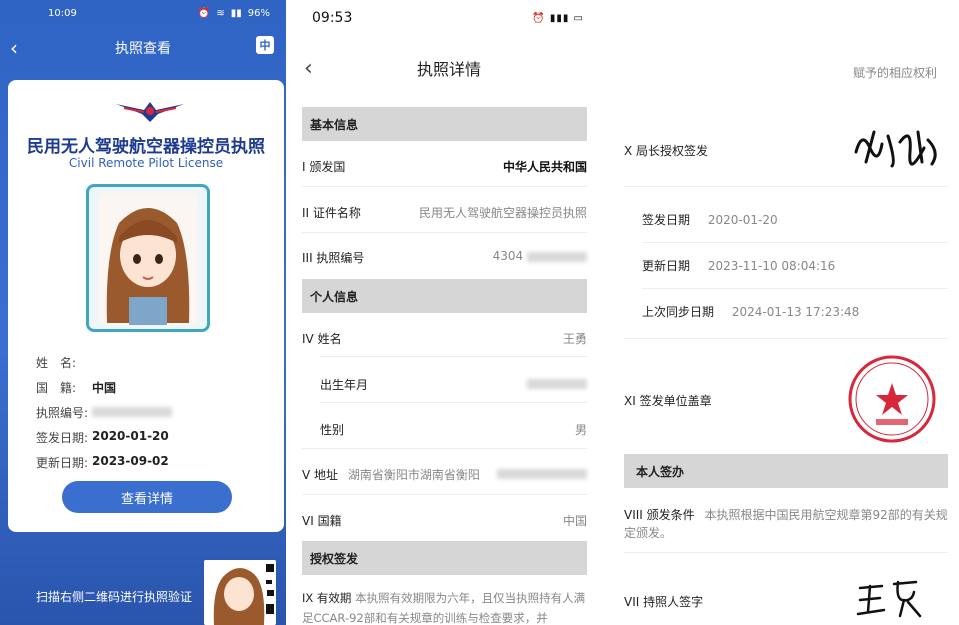 This screenshot has height=625, width=959. Describe the element at coordinates (150, 112) in the screenshot. I see `caac-wings-icon` at that location.